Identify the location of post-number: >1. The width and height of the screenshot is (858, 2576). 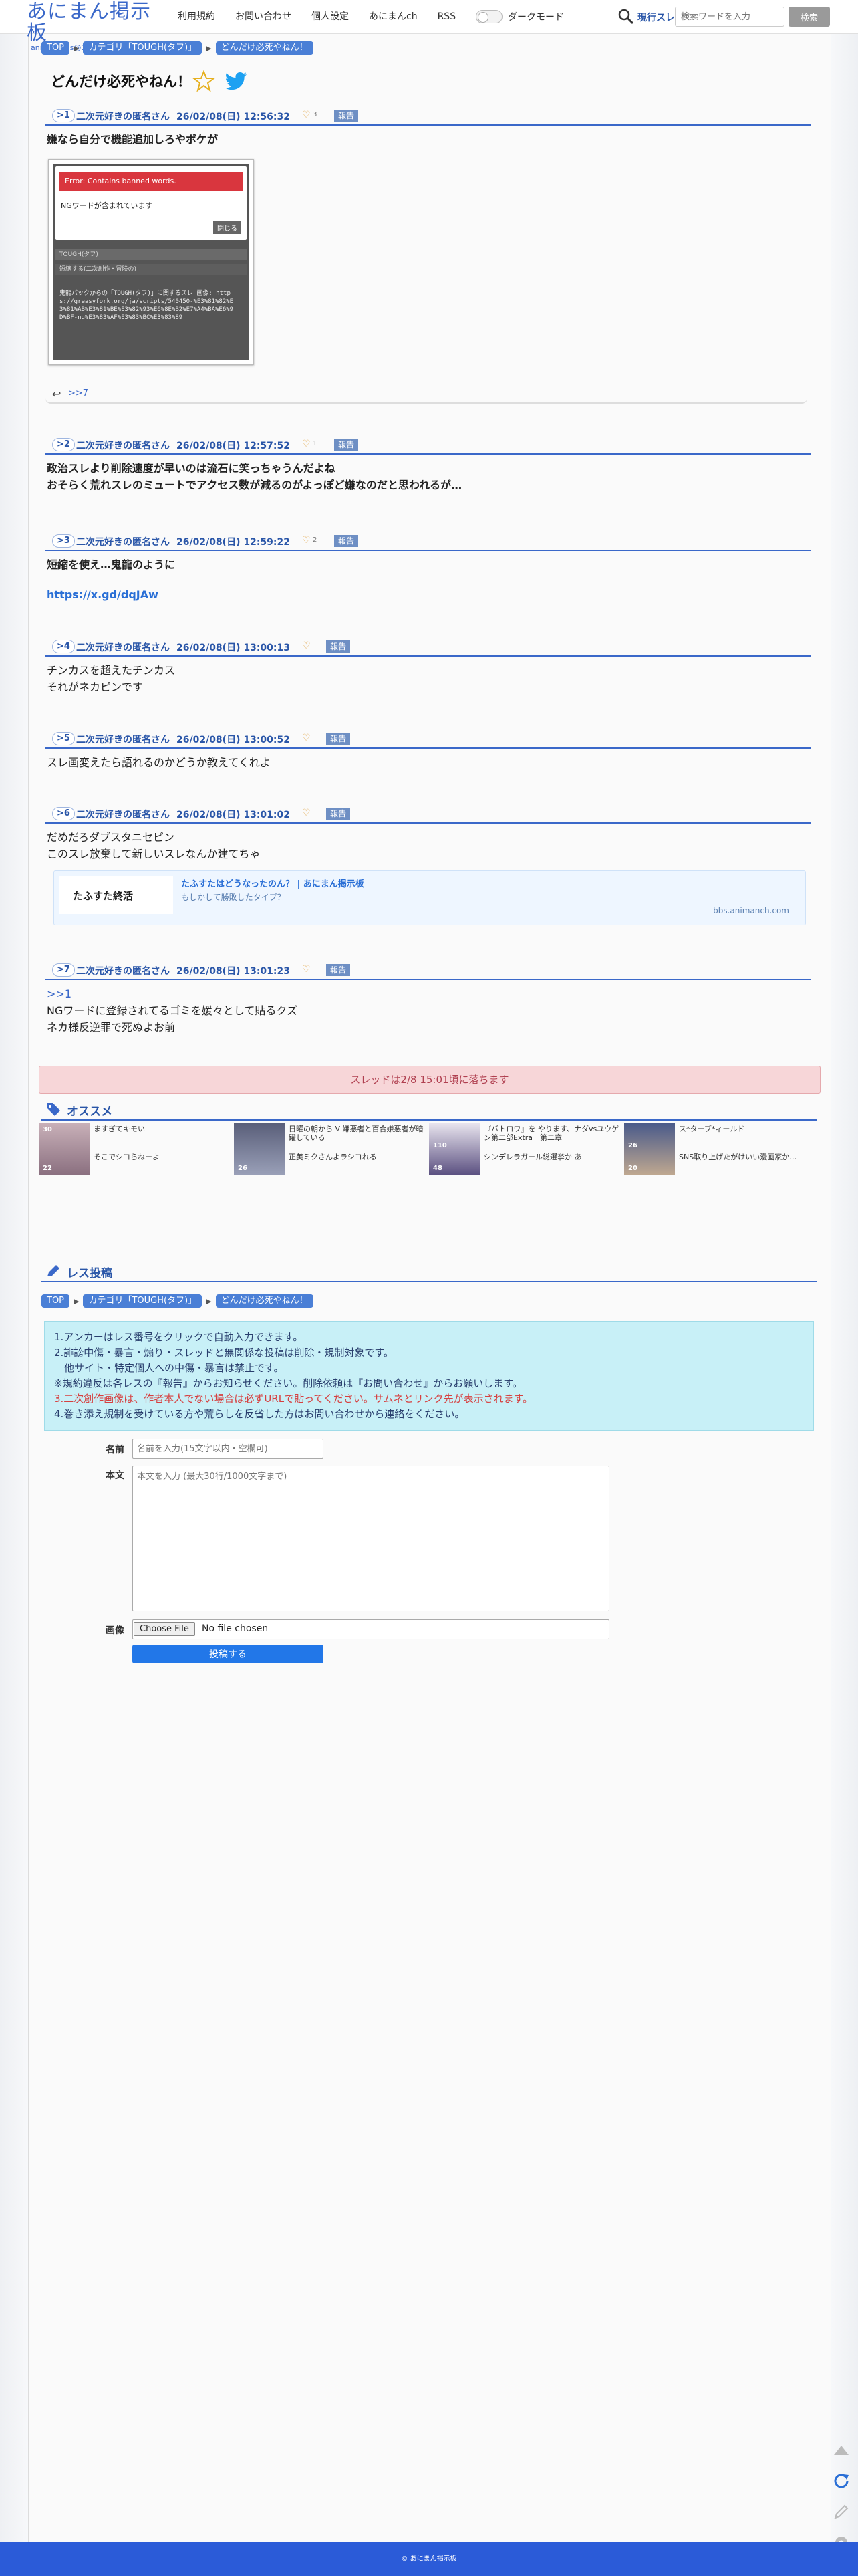
(63, 115).